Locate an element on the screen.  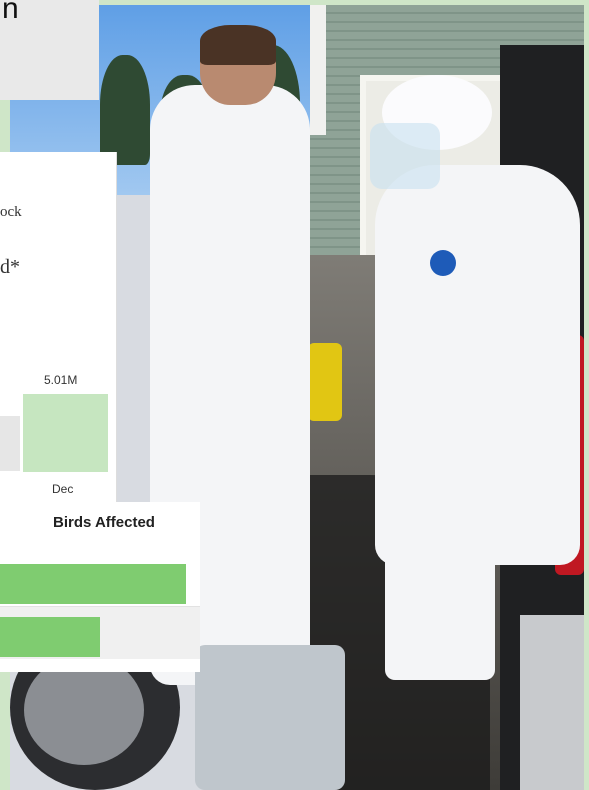
info-text-fragment: d* is located at coordinates (10, 267).